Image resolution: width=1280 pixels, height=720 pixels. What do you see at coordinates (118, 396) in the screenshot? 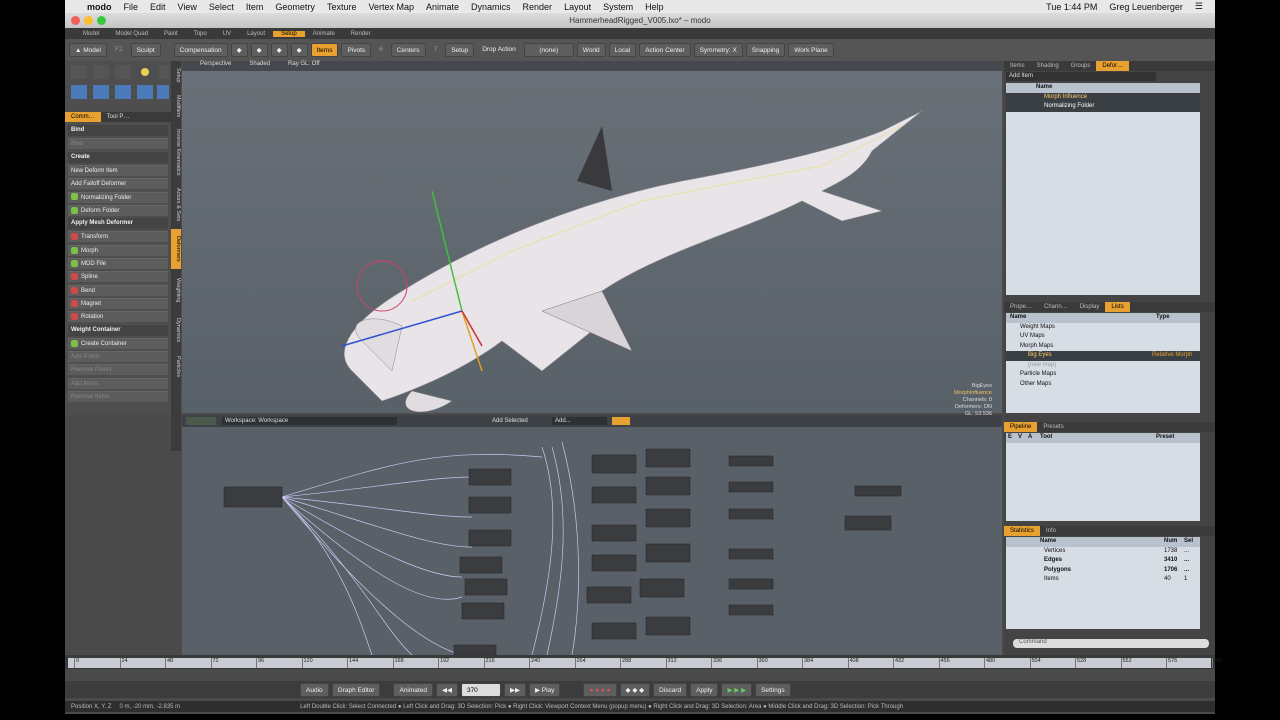
I see `command-remove-items: Remove Items` at bounding box center [118, 396].